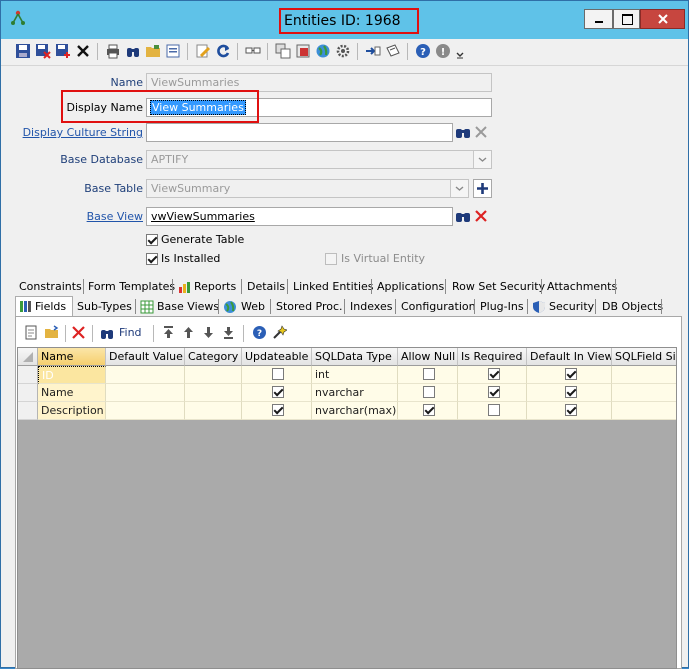 The image size is (689, 669). I want to click on base-table-dropdown-button, so click(459, 188).